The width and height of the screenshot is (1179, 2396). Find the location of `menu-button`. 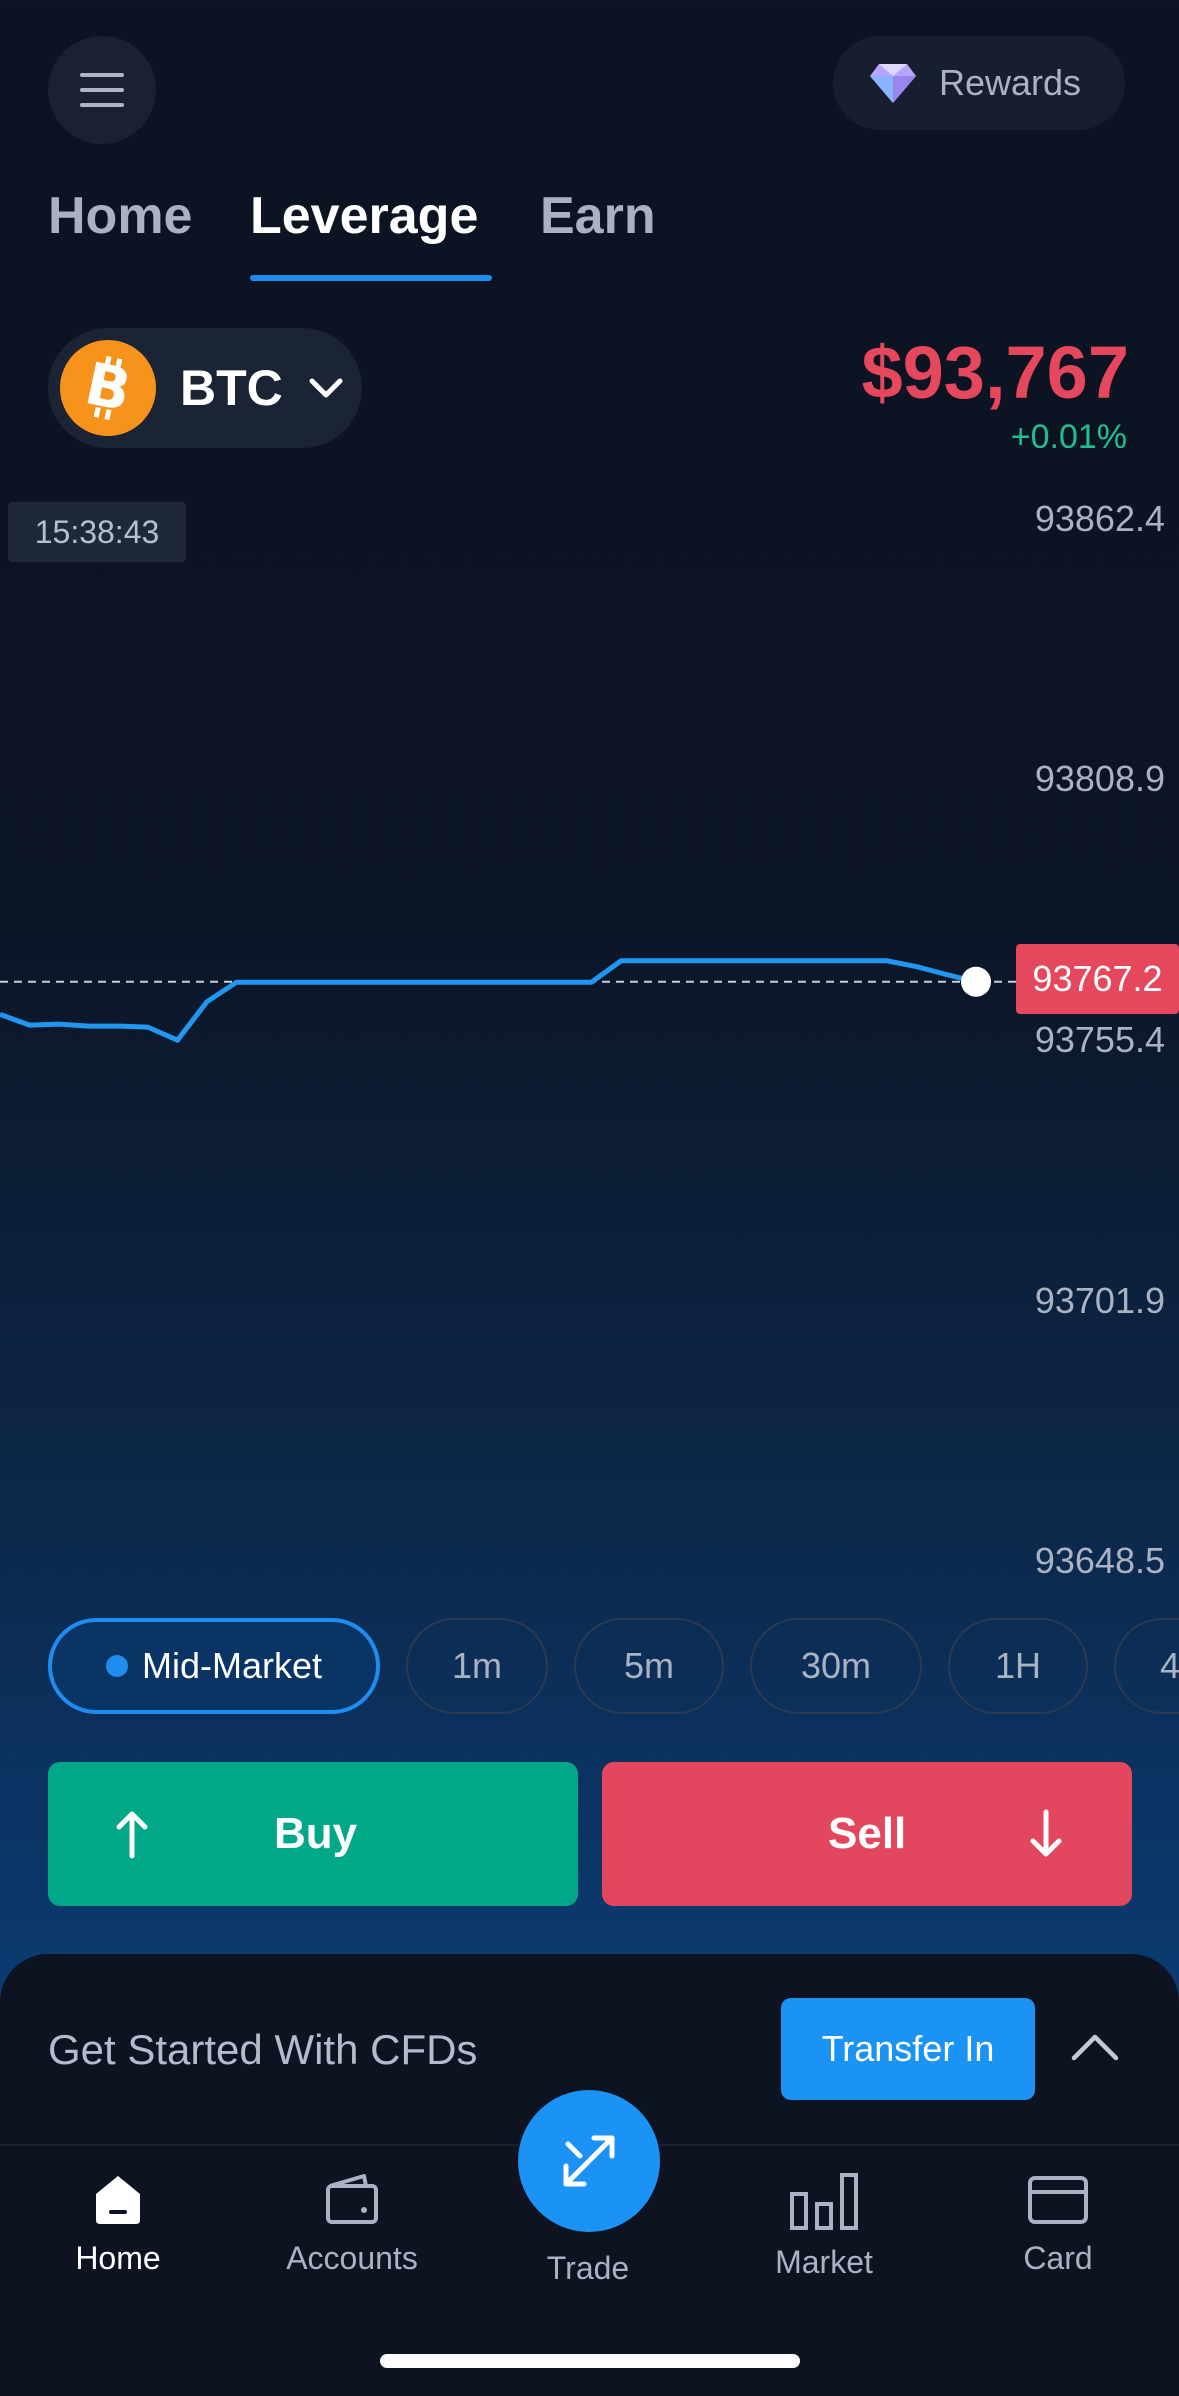

menu-button is located at coordinates (102, 90).